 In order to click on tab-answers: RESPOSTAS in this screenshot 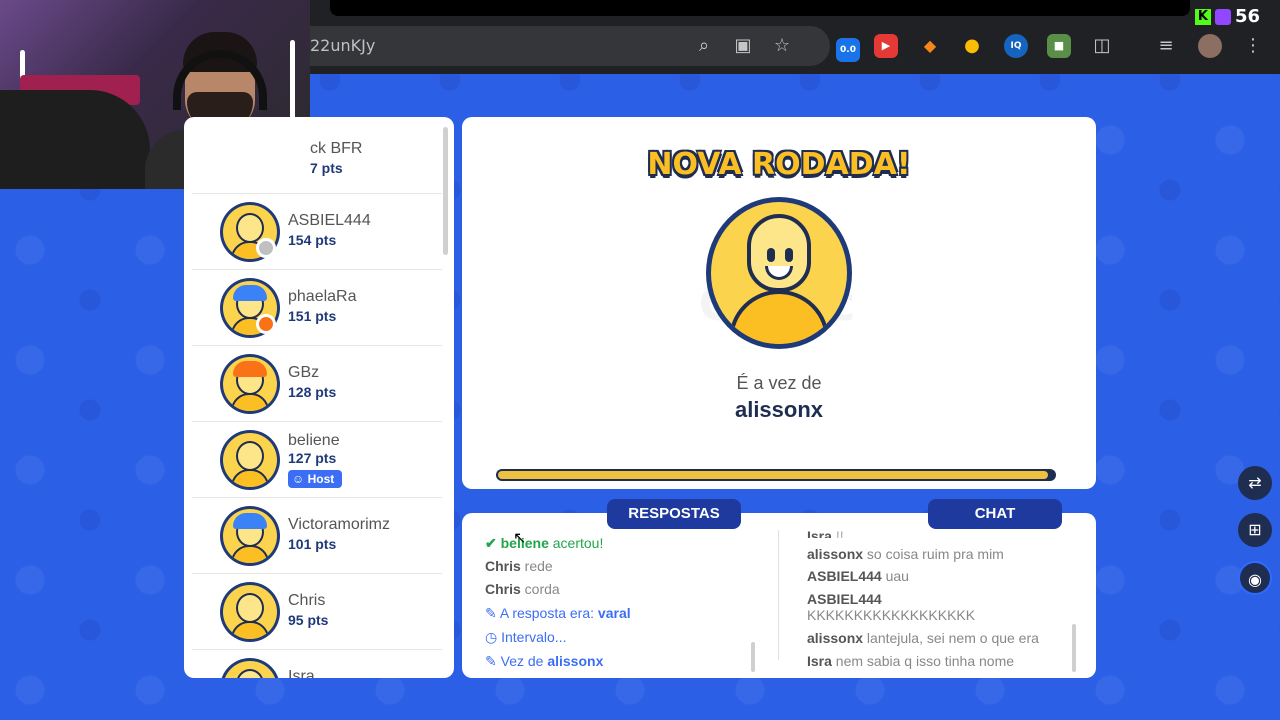, I will do `click(674, 514)`.